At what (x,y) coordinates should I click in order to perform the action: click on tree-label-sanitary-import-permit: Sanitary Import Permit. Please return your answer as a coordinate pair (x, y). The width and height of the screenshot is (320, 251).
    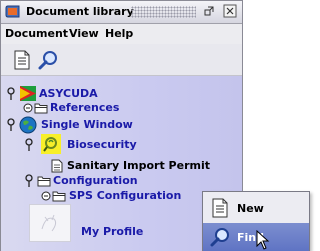
    Looking at the image, I should click on (138, 165).